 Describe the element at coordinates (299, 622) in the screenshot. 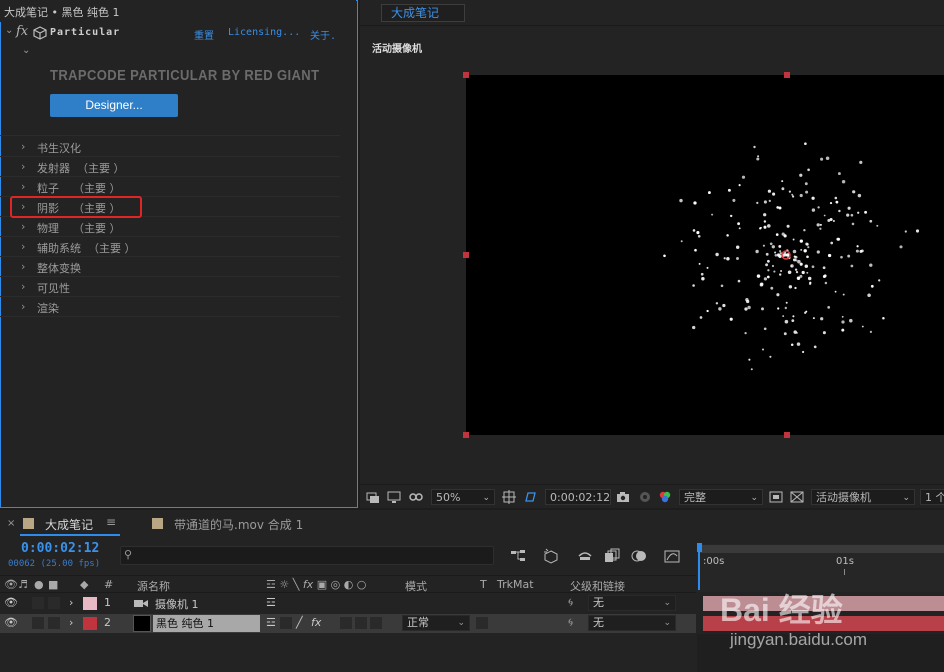

I see `quality-icon: ╱` at that location.